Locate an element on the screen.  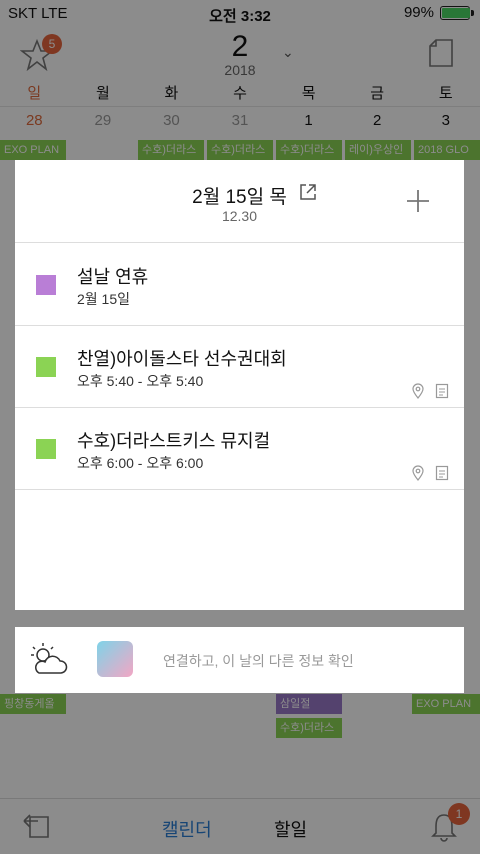
event-time: 오후 5:40 - 오후 5:40 is located at coordinates (140, 381).